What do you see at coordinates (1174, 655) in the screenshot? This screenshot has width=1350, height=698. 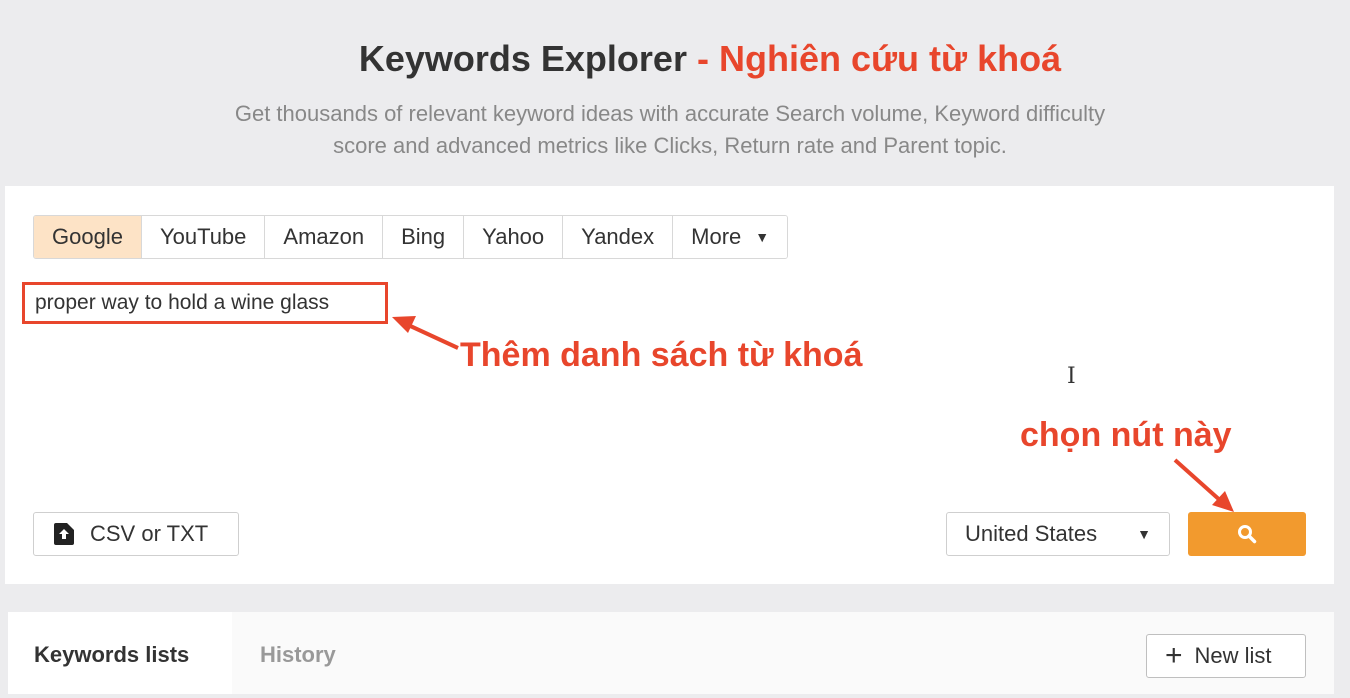 I see `plus-icon: +` at bounding box center [1174, 655].